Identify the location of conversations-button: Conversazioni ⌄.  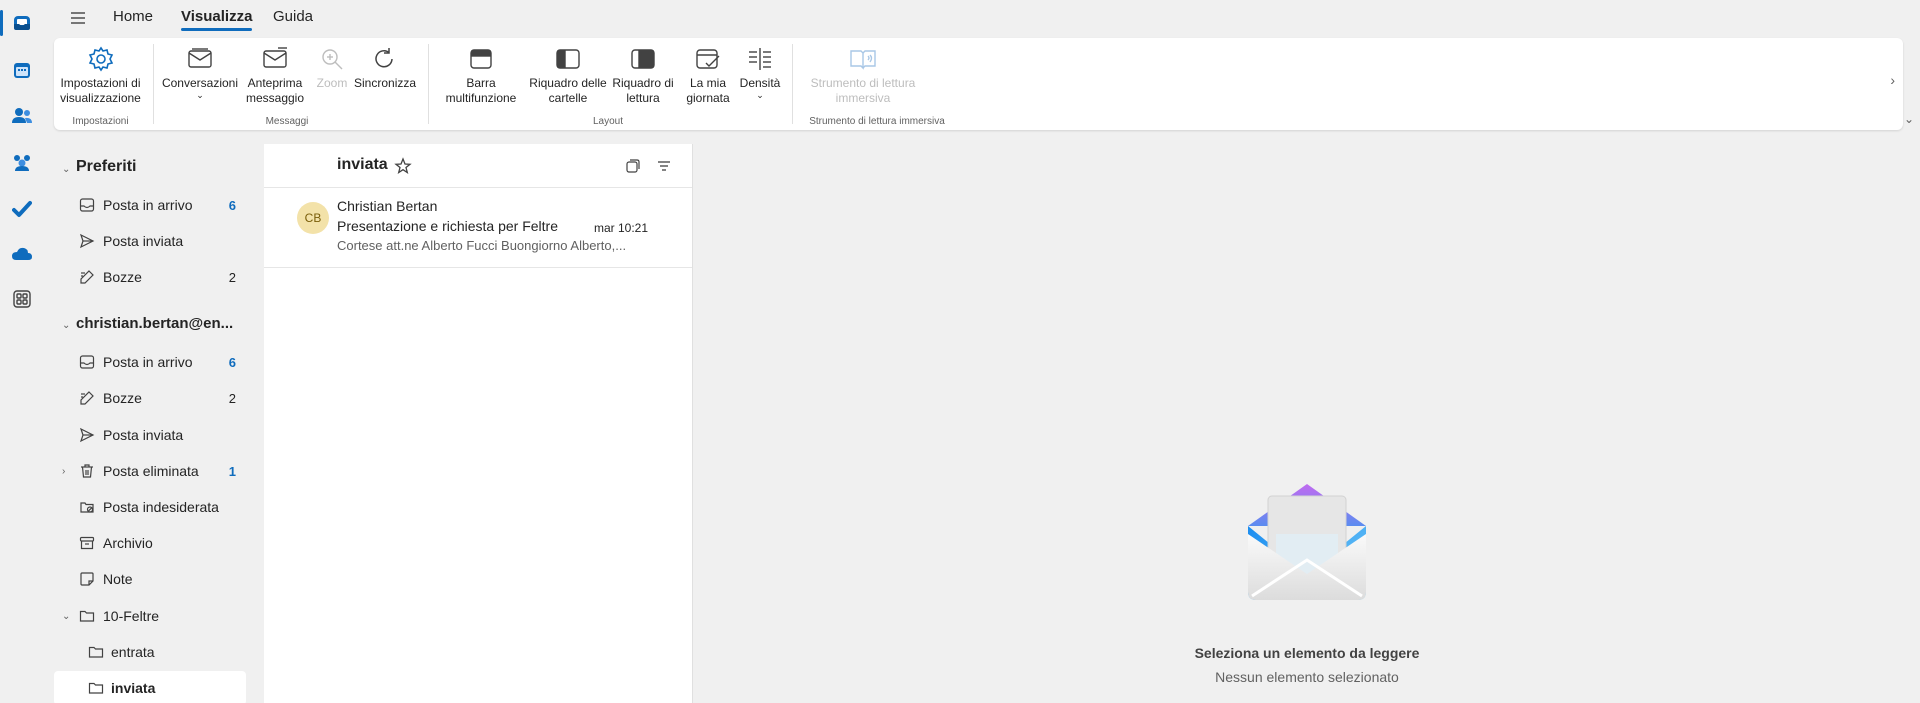
(200, 71).